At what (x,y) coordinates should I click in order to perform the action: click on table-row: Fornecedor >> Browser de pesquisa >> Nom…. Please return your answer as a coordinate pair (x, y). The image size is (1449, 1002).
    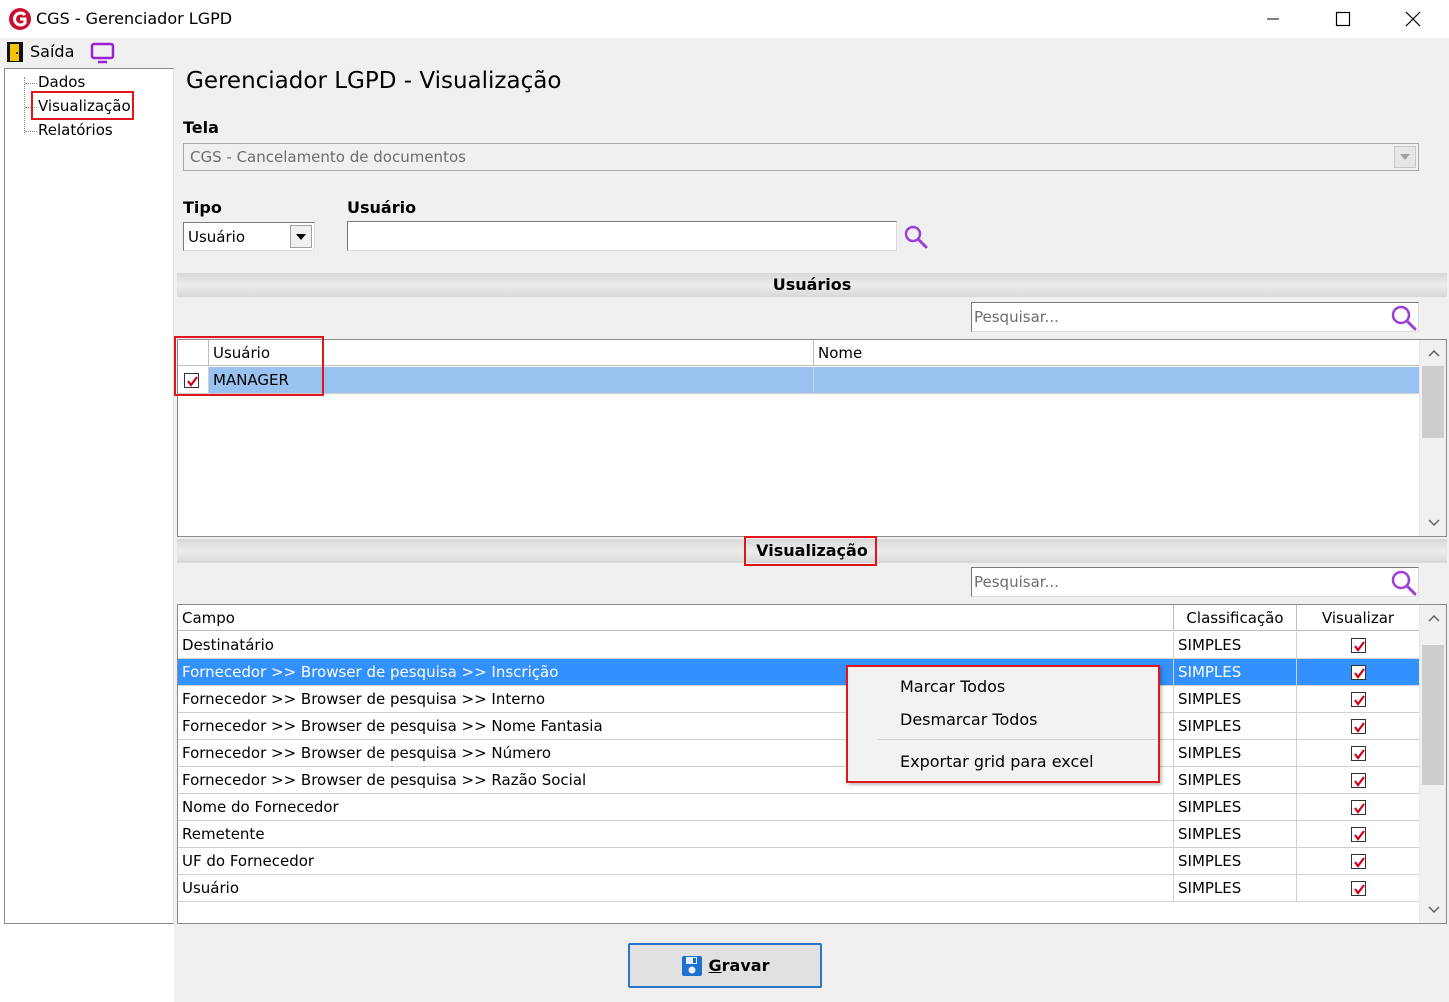
    Looking at the image, I should click on (799, 726).